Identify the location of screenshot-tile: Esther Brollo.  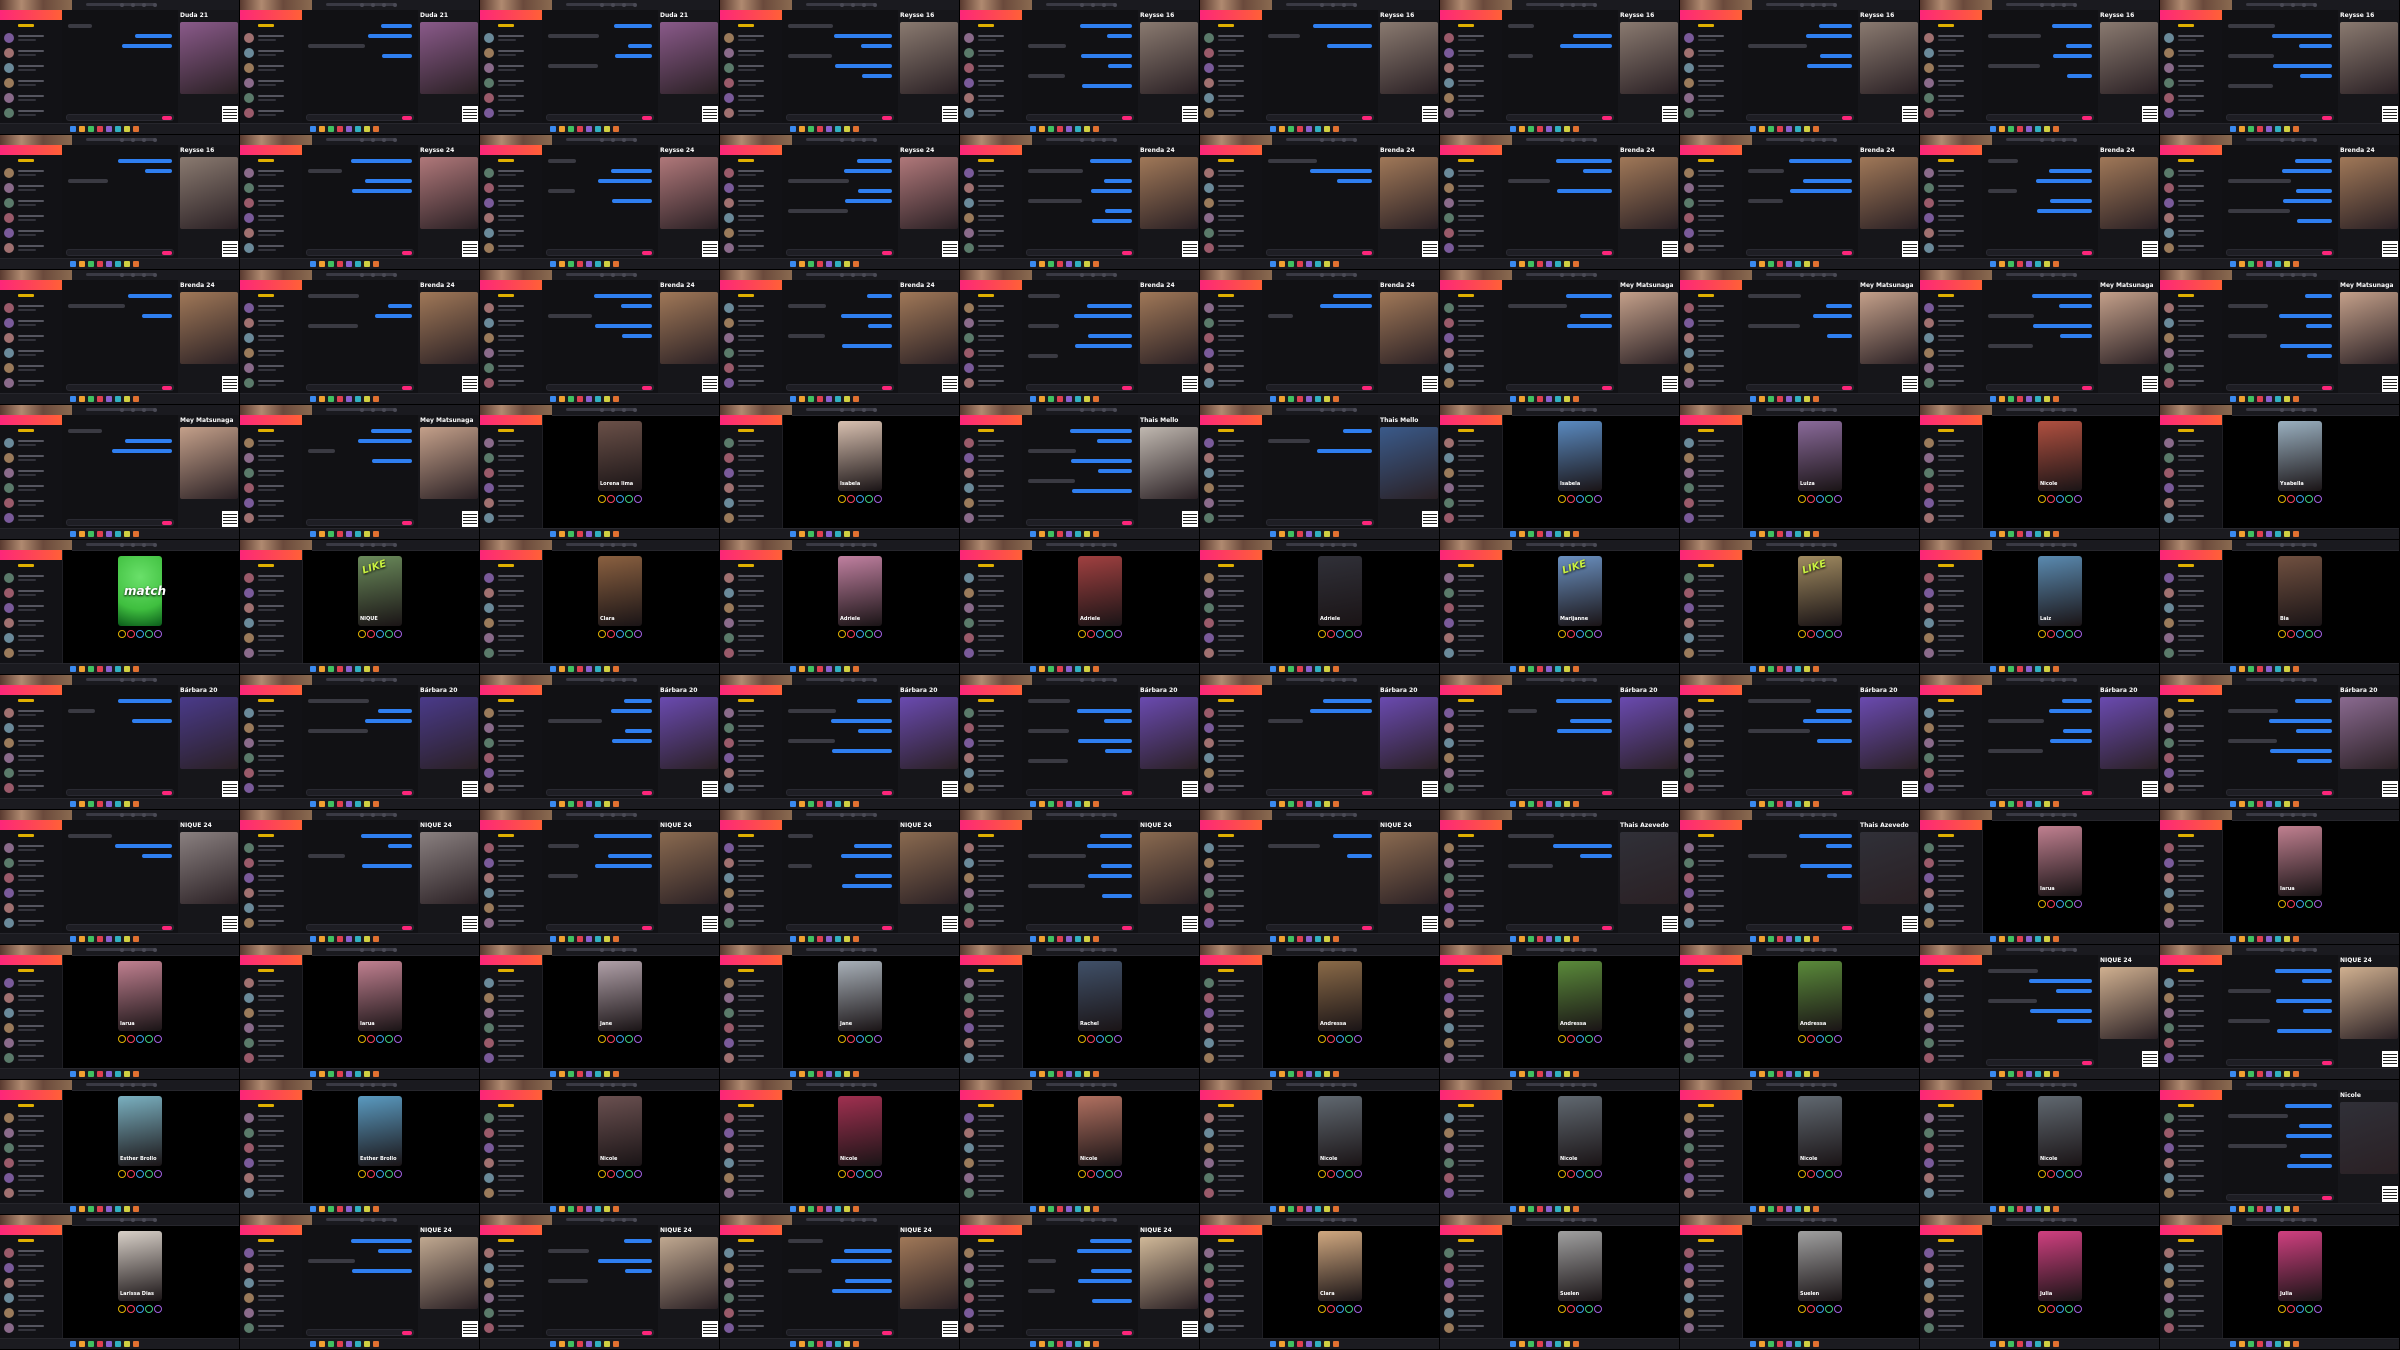
(360, 1147).